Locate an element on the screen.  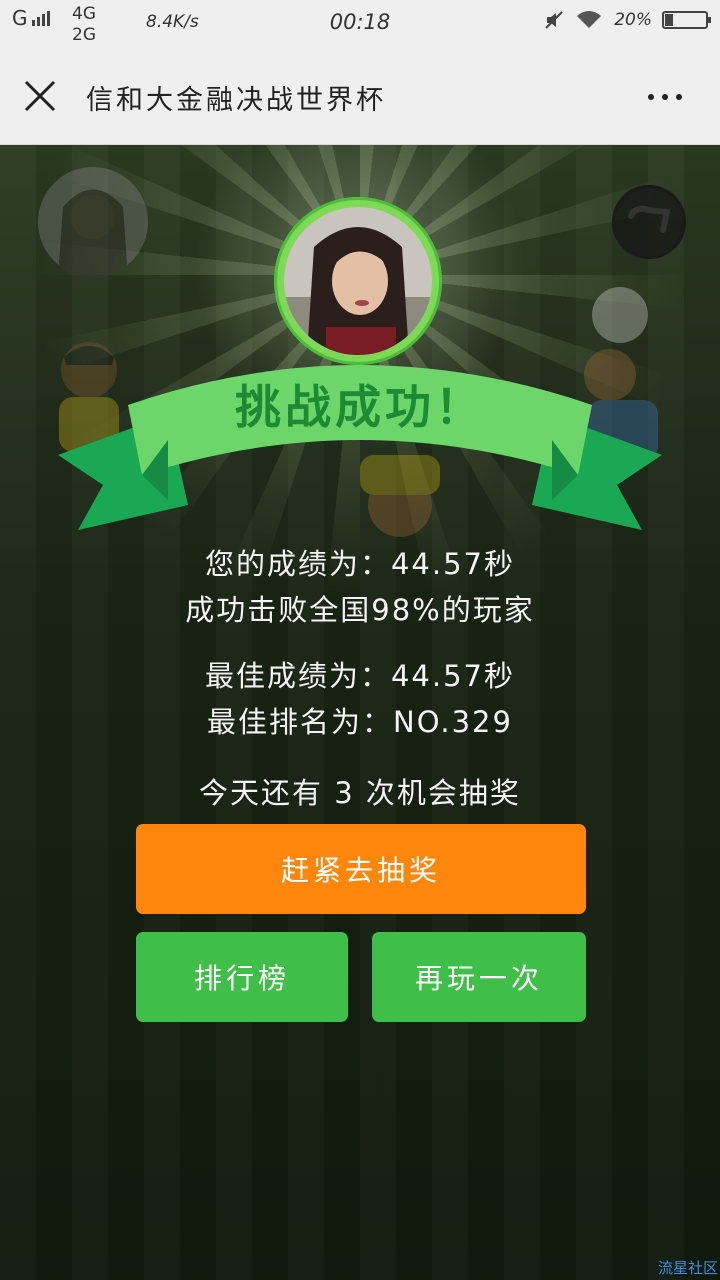
best-rank-text: 最佳排名为：NO.329 is located at coordinates (360, 722).